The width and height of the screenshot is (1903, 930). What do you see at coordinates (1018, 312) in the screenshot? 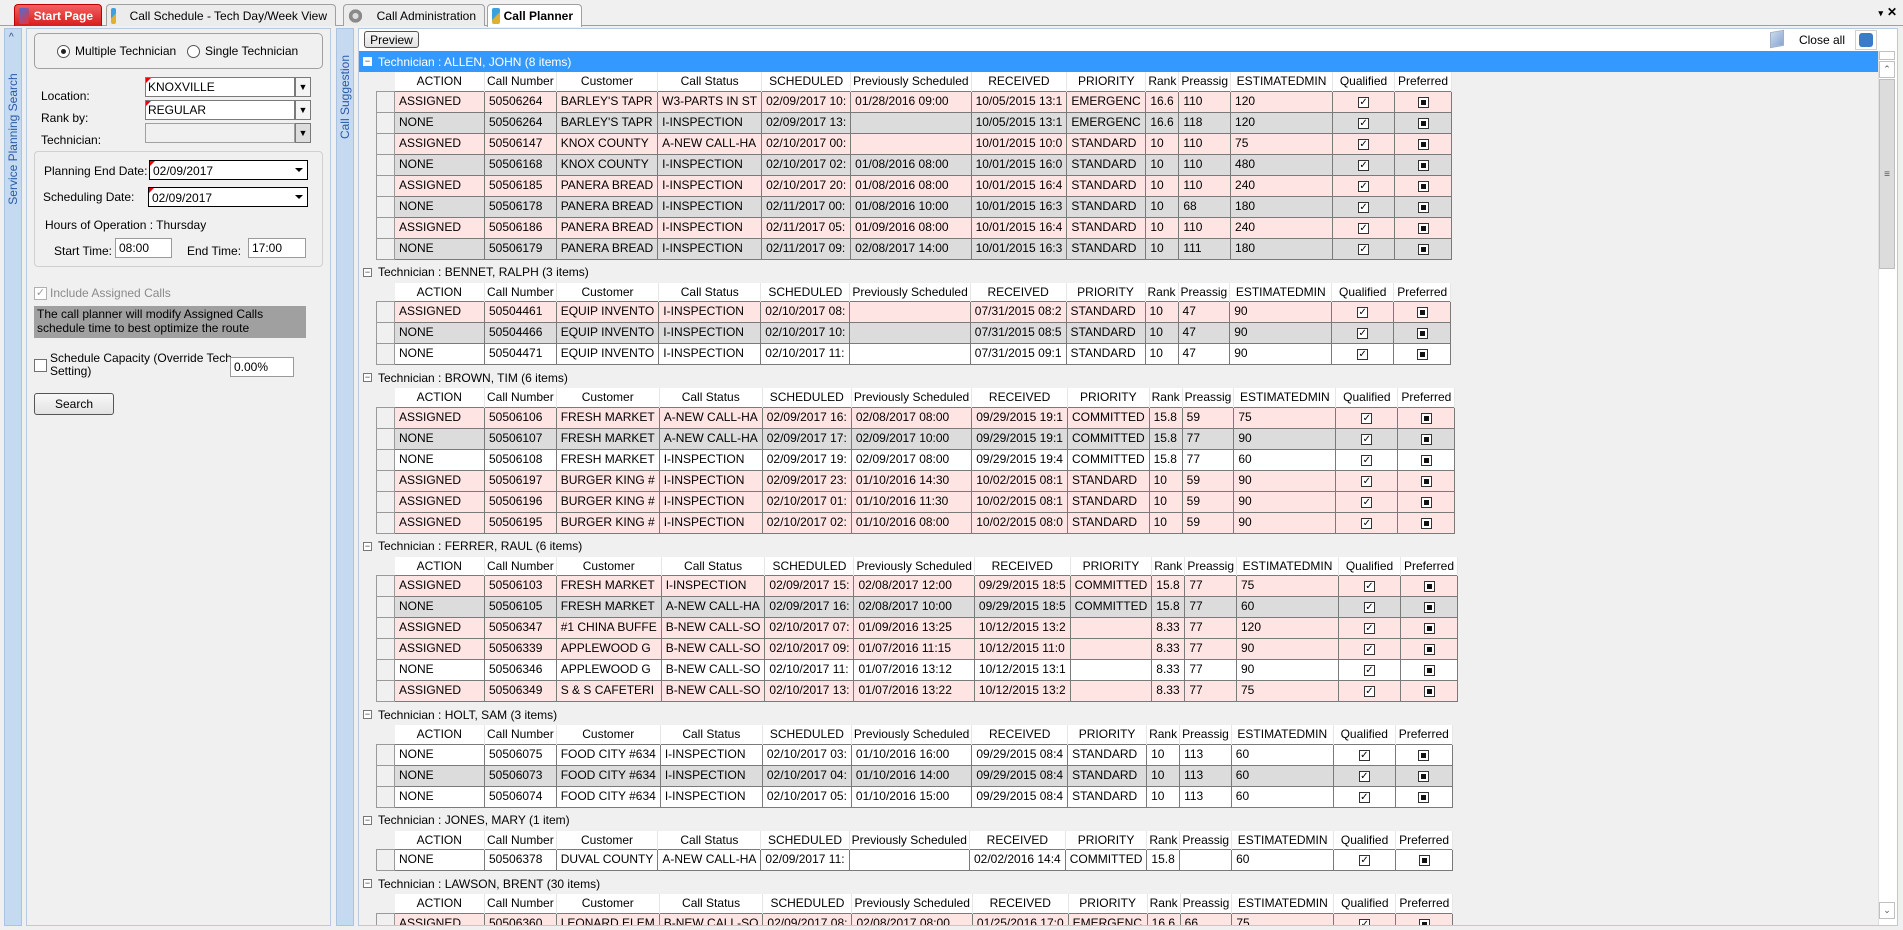
I see `cell-received: 07/31/2015 08:2` at bounding box center [1018, 312].